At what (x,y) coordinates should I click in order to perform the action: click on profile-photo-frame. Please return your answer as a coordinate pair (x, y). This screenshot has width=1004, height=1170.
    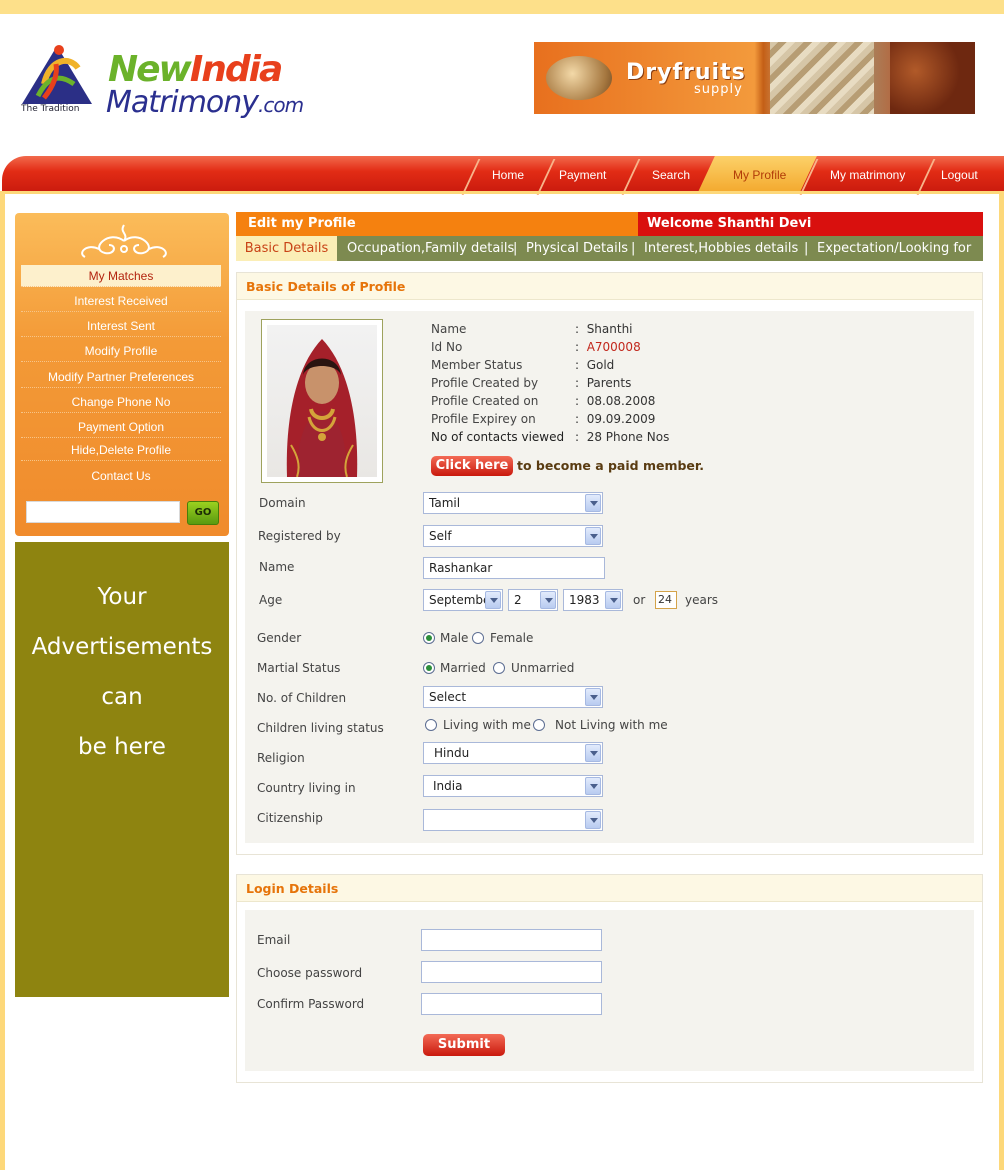
    Looking at the image, I should click on (322, 401).